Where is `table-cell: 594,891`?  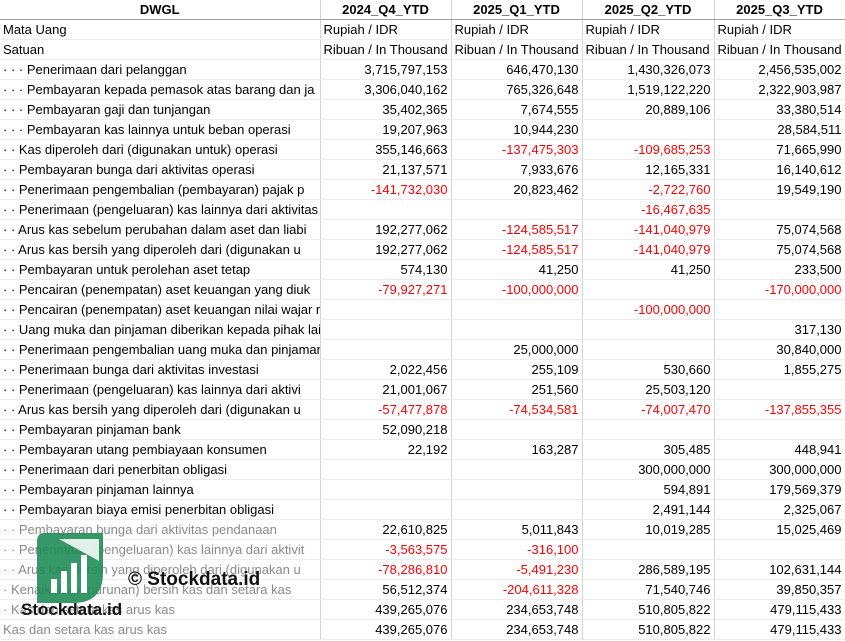 table-cell: 594,891 is located at coordinates (648, 489).